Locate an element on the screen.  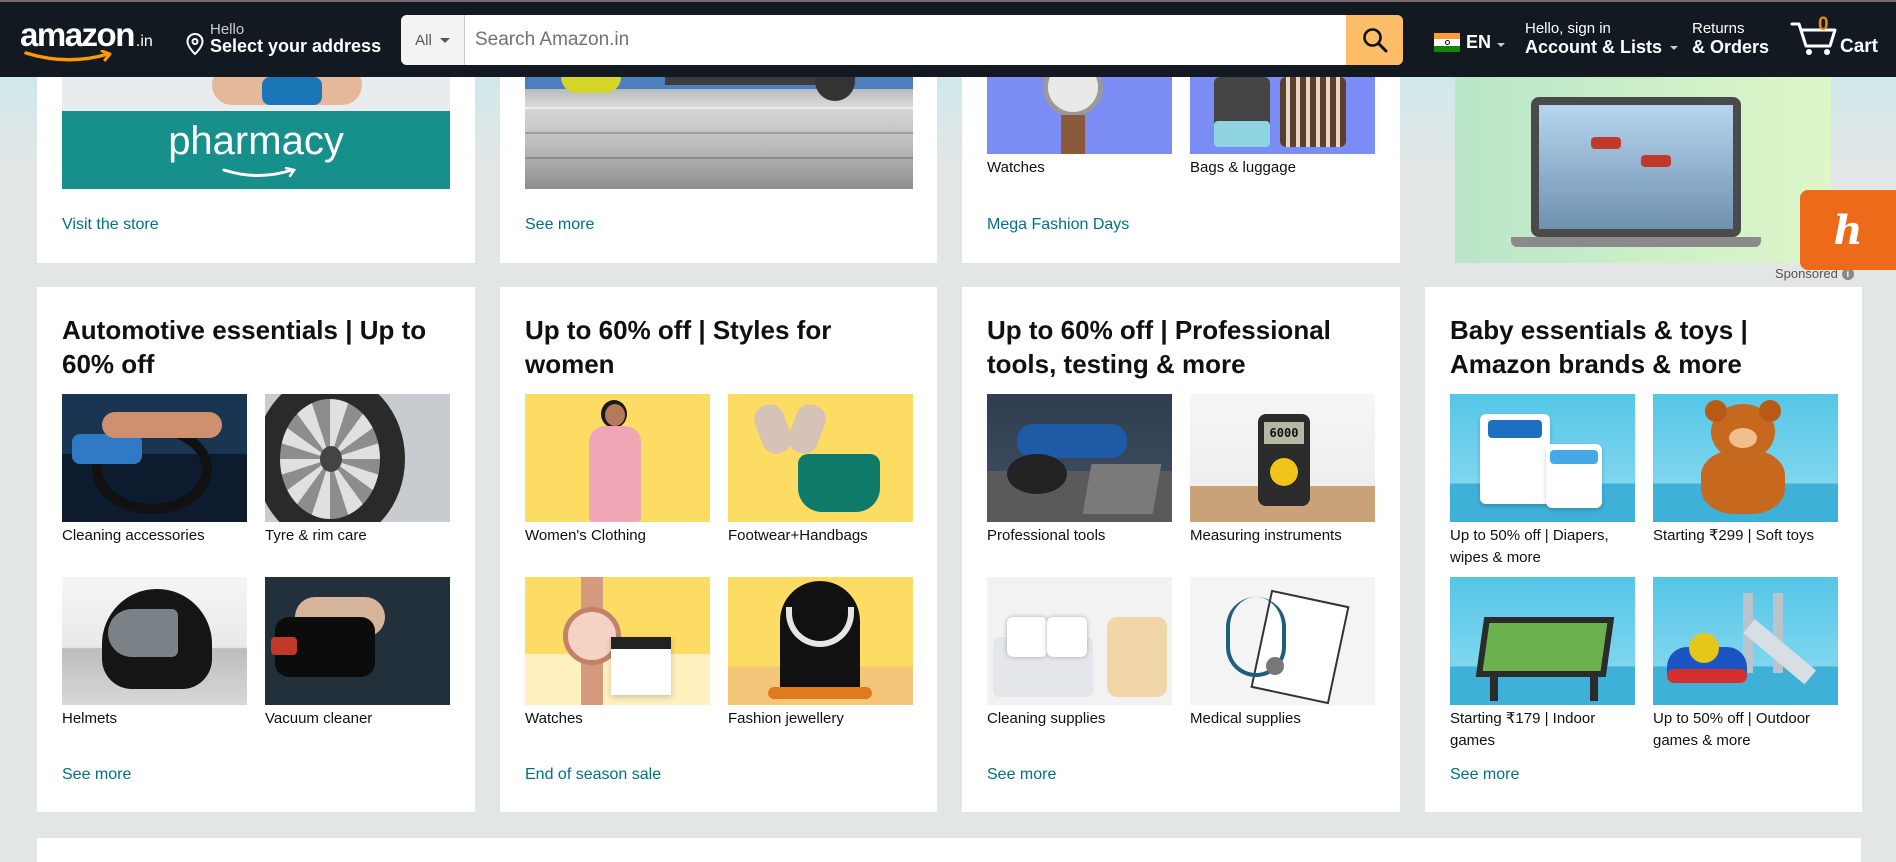
laptop-screen is located at coordinates (1636, 167).